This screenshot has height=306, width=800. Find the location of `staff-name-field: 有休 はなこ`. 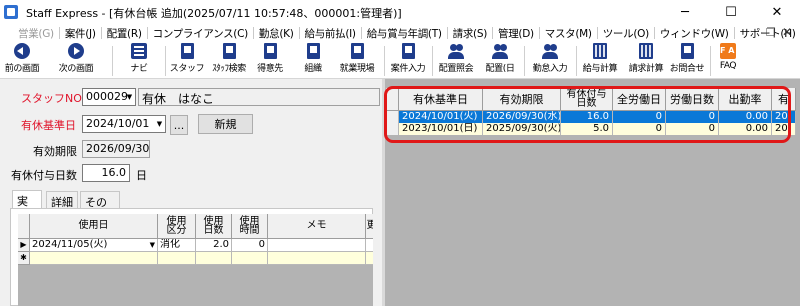

staff-name-field: 有休 はなこ is located at coordinates (259, 97).